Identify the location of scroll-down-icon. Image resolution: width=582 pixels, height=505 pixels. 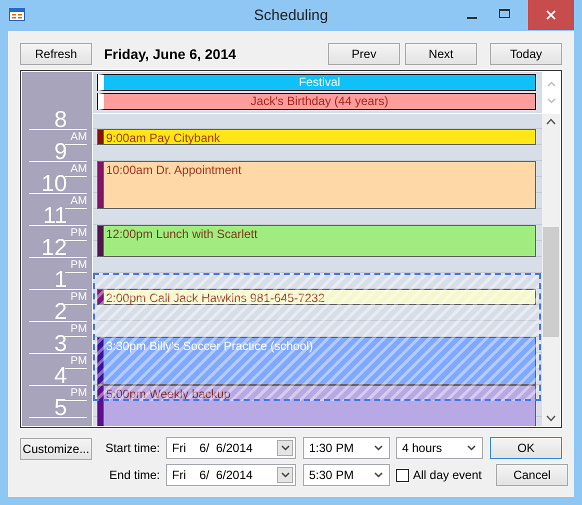
(551, 418).